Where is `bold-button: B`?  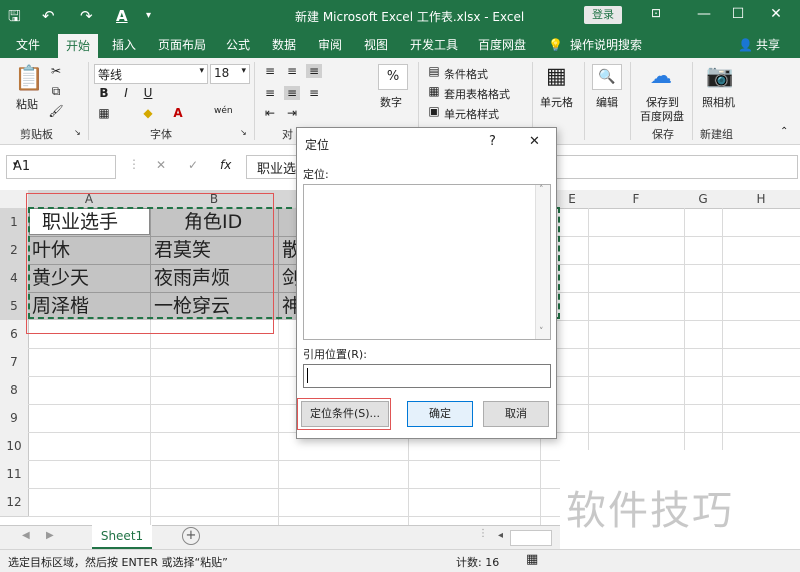
bold-button: B is located at coordinates (104, 93).